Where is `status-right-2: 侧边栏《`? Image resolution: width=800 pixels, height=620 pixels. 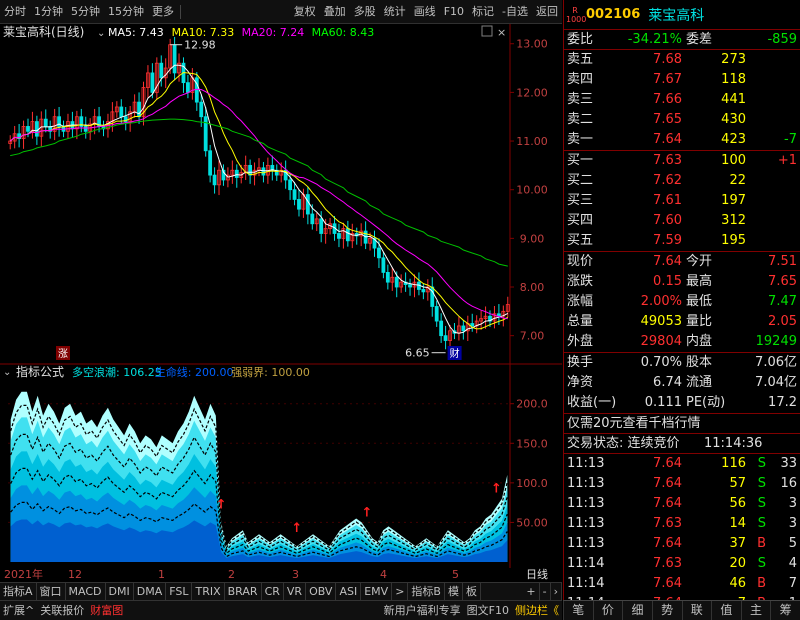
status-right-2: 侧边栏《 is located at coordinates (537, 610).